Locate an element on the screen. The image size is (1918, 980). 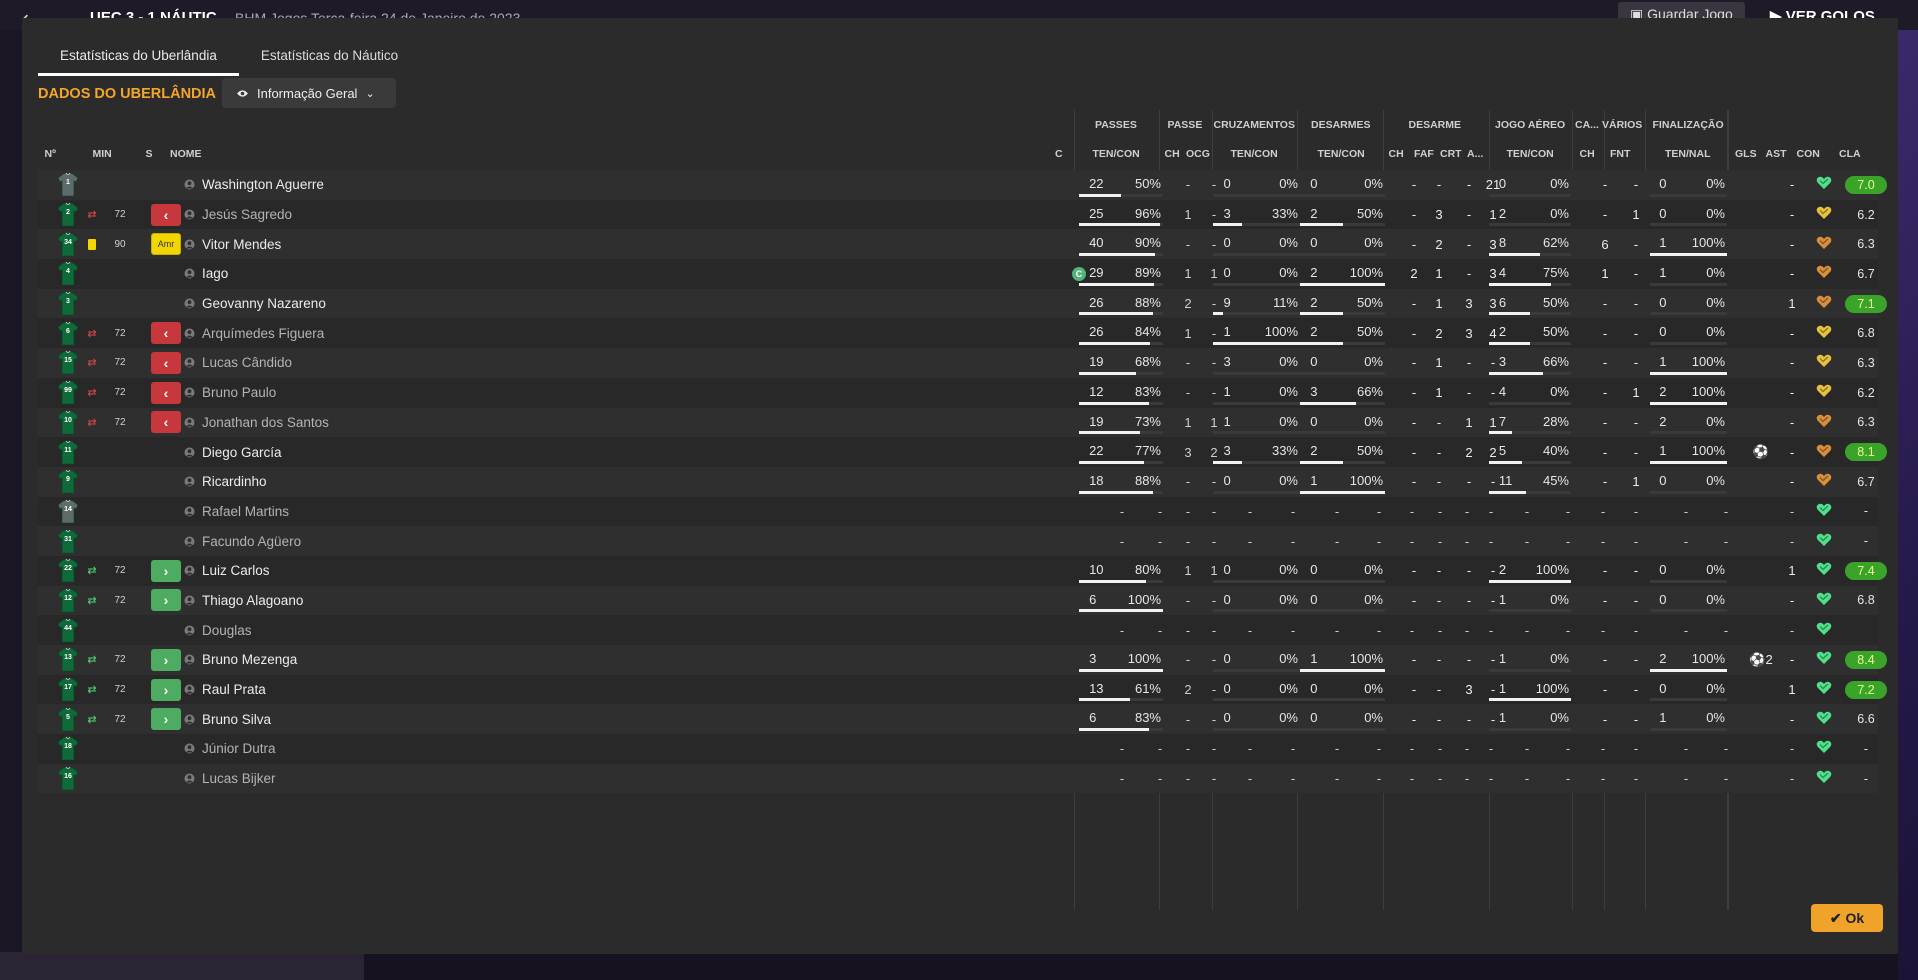
table-row: 14 Rafael Martins - - - - - - - - - - - - - - - - - - - - is located at coordinates (958, 511).